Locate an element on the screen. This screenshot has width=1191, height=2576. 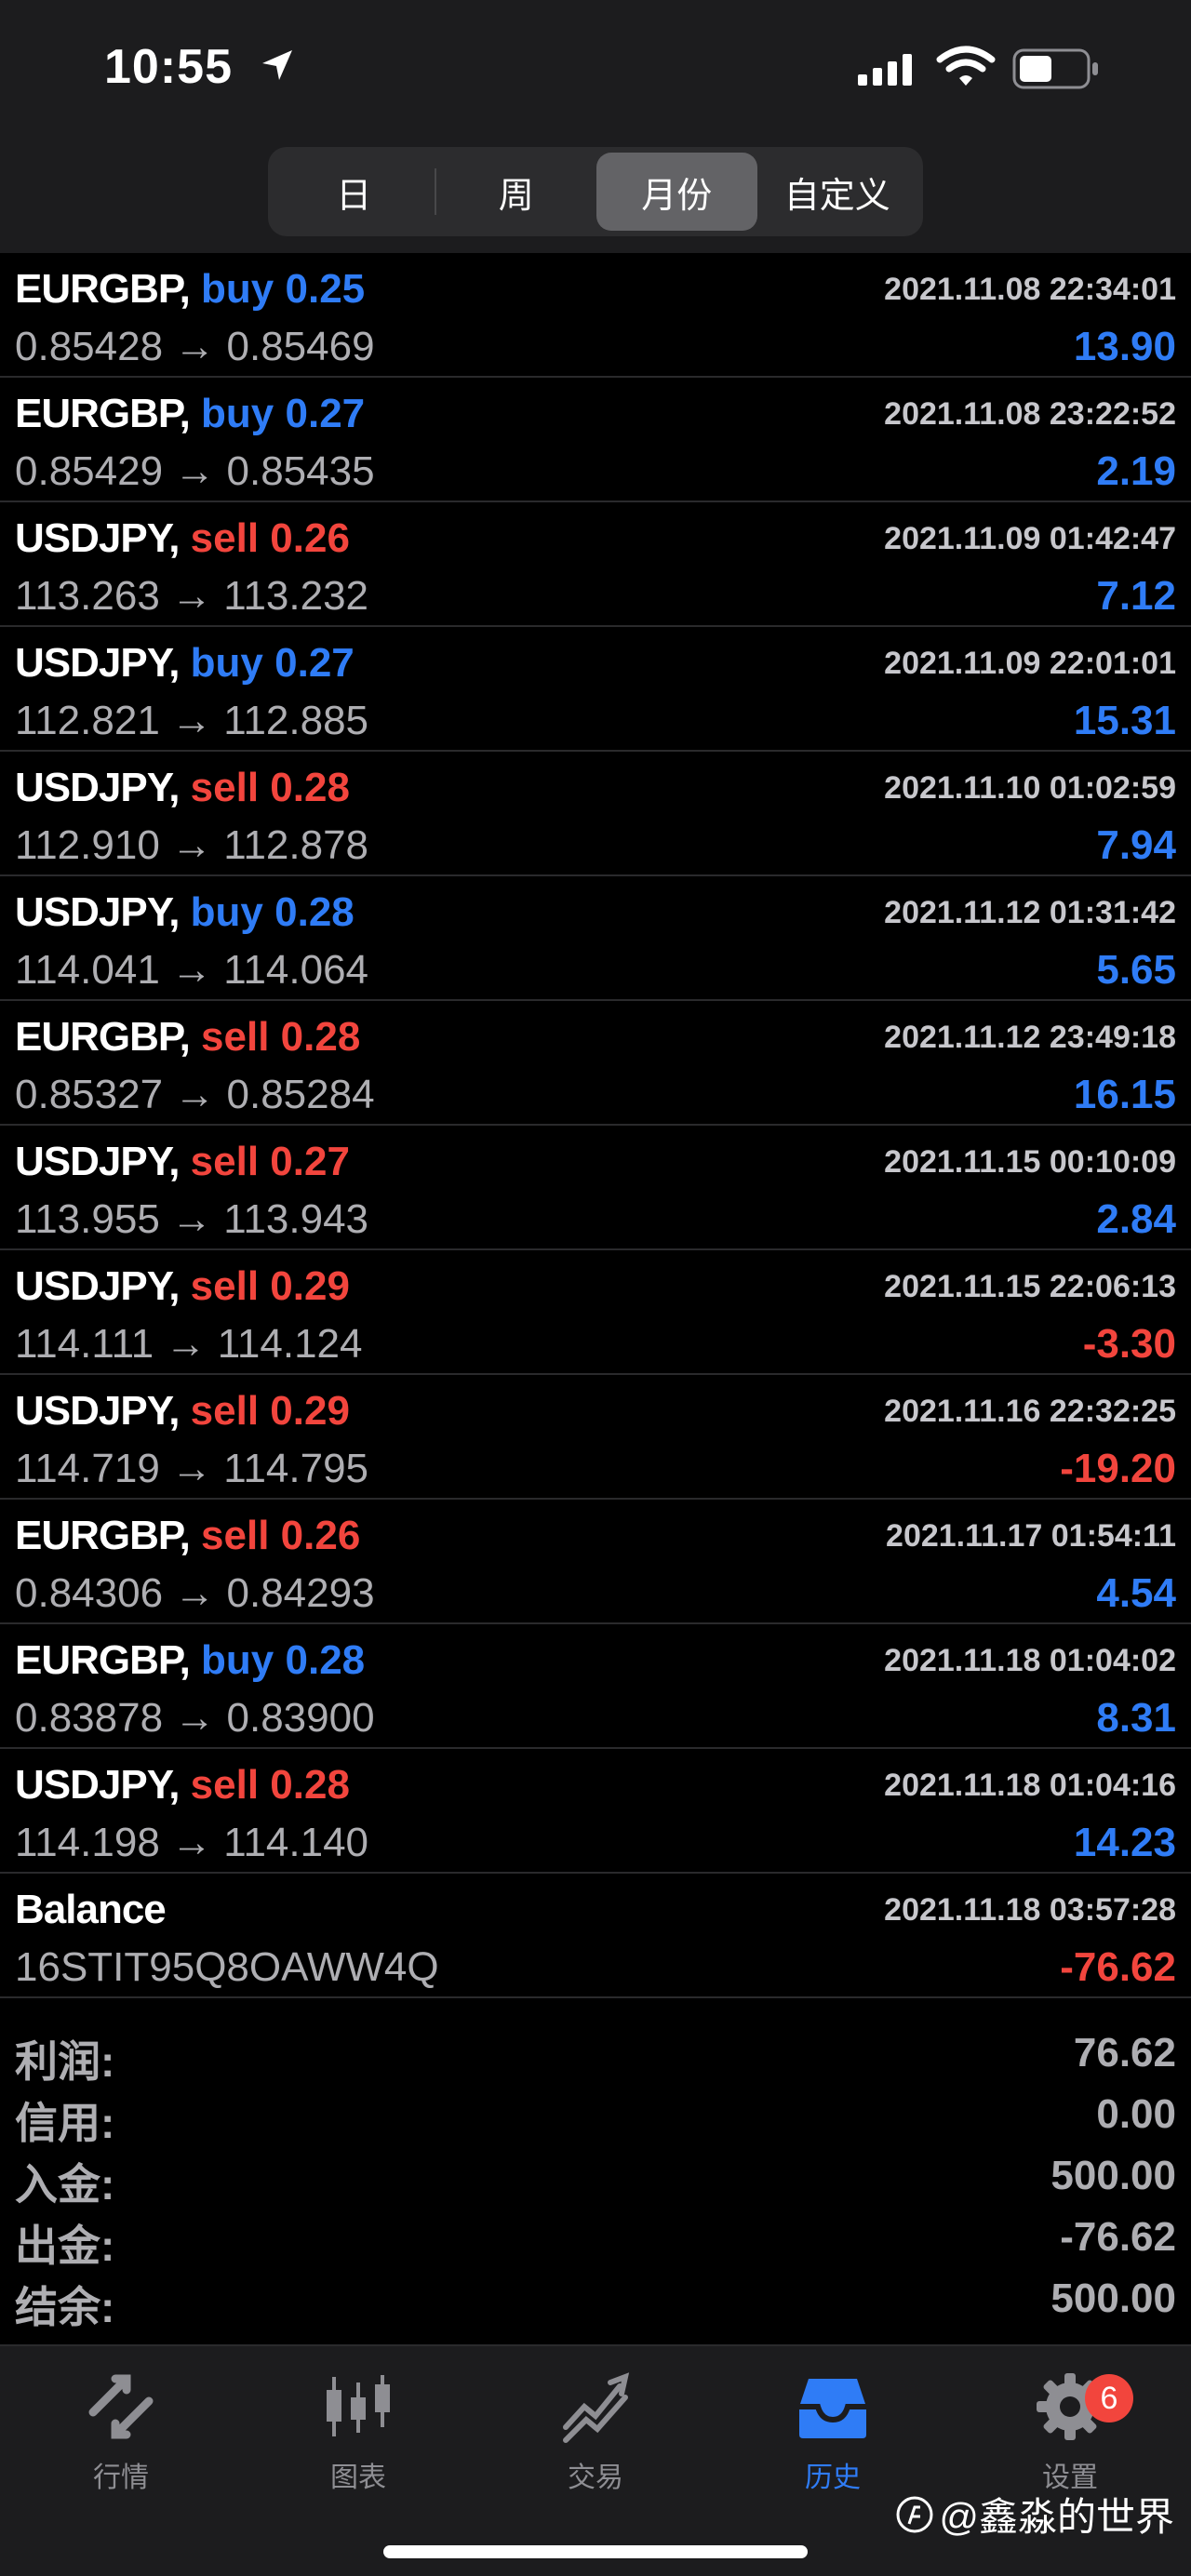
trade-time: 2021.11.15 00:10:09 is located at coordinates (1030, 1162).